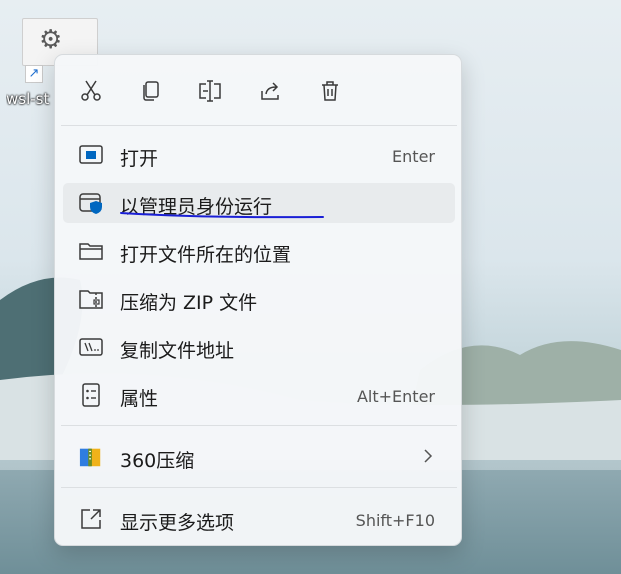 The height and width of the screenshot is (574, 621). I want to click on menu-item-label: 360压缩, so click(157, 461).